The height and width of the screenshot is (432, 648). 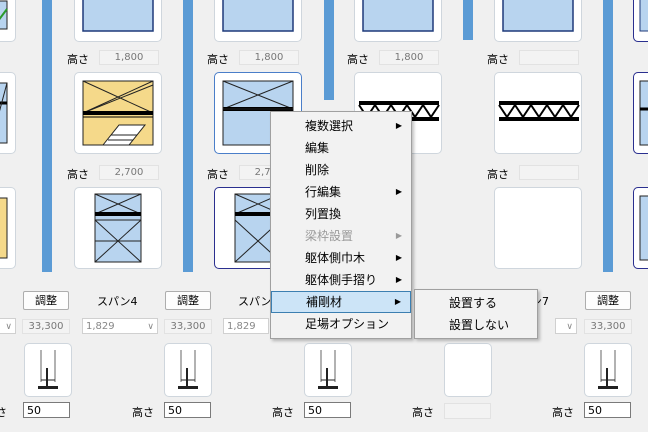 I want to click on menu-item-handrail: 躯体側手摺り ▶, so click(x=341, y=280).